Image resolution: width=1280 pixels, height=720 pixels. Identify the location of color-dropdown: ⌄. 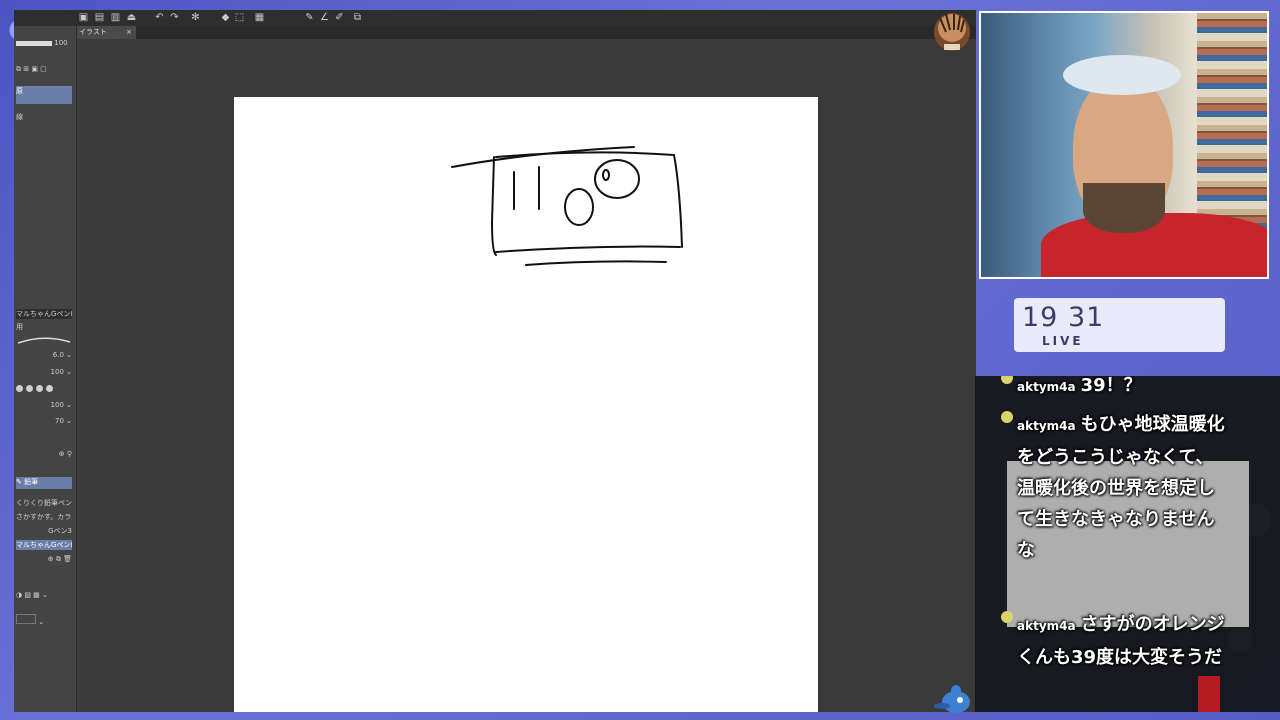
(44, 619).